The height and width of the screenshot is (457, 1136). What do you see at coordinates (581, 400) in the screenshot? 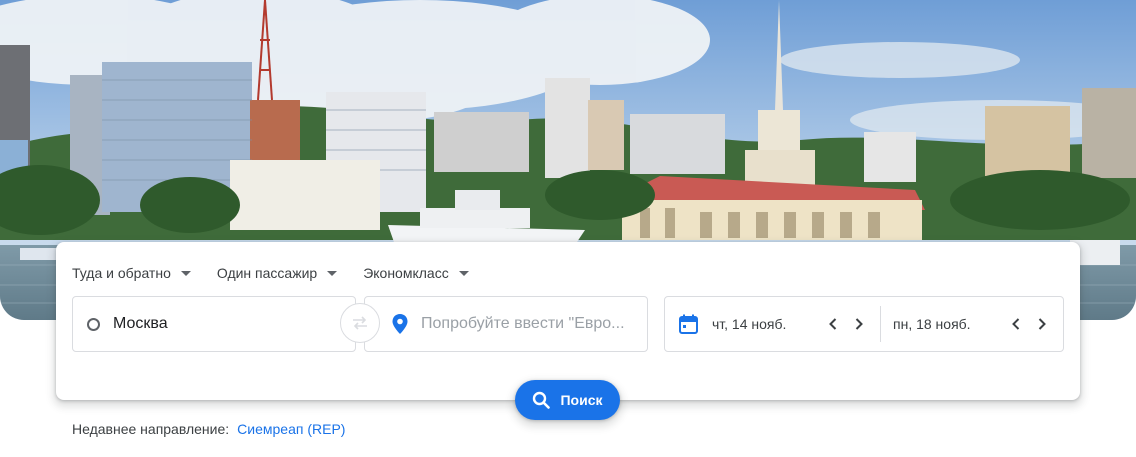
I see `search-button-label: Поиск` at bounding box center [581, 400].